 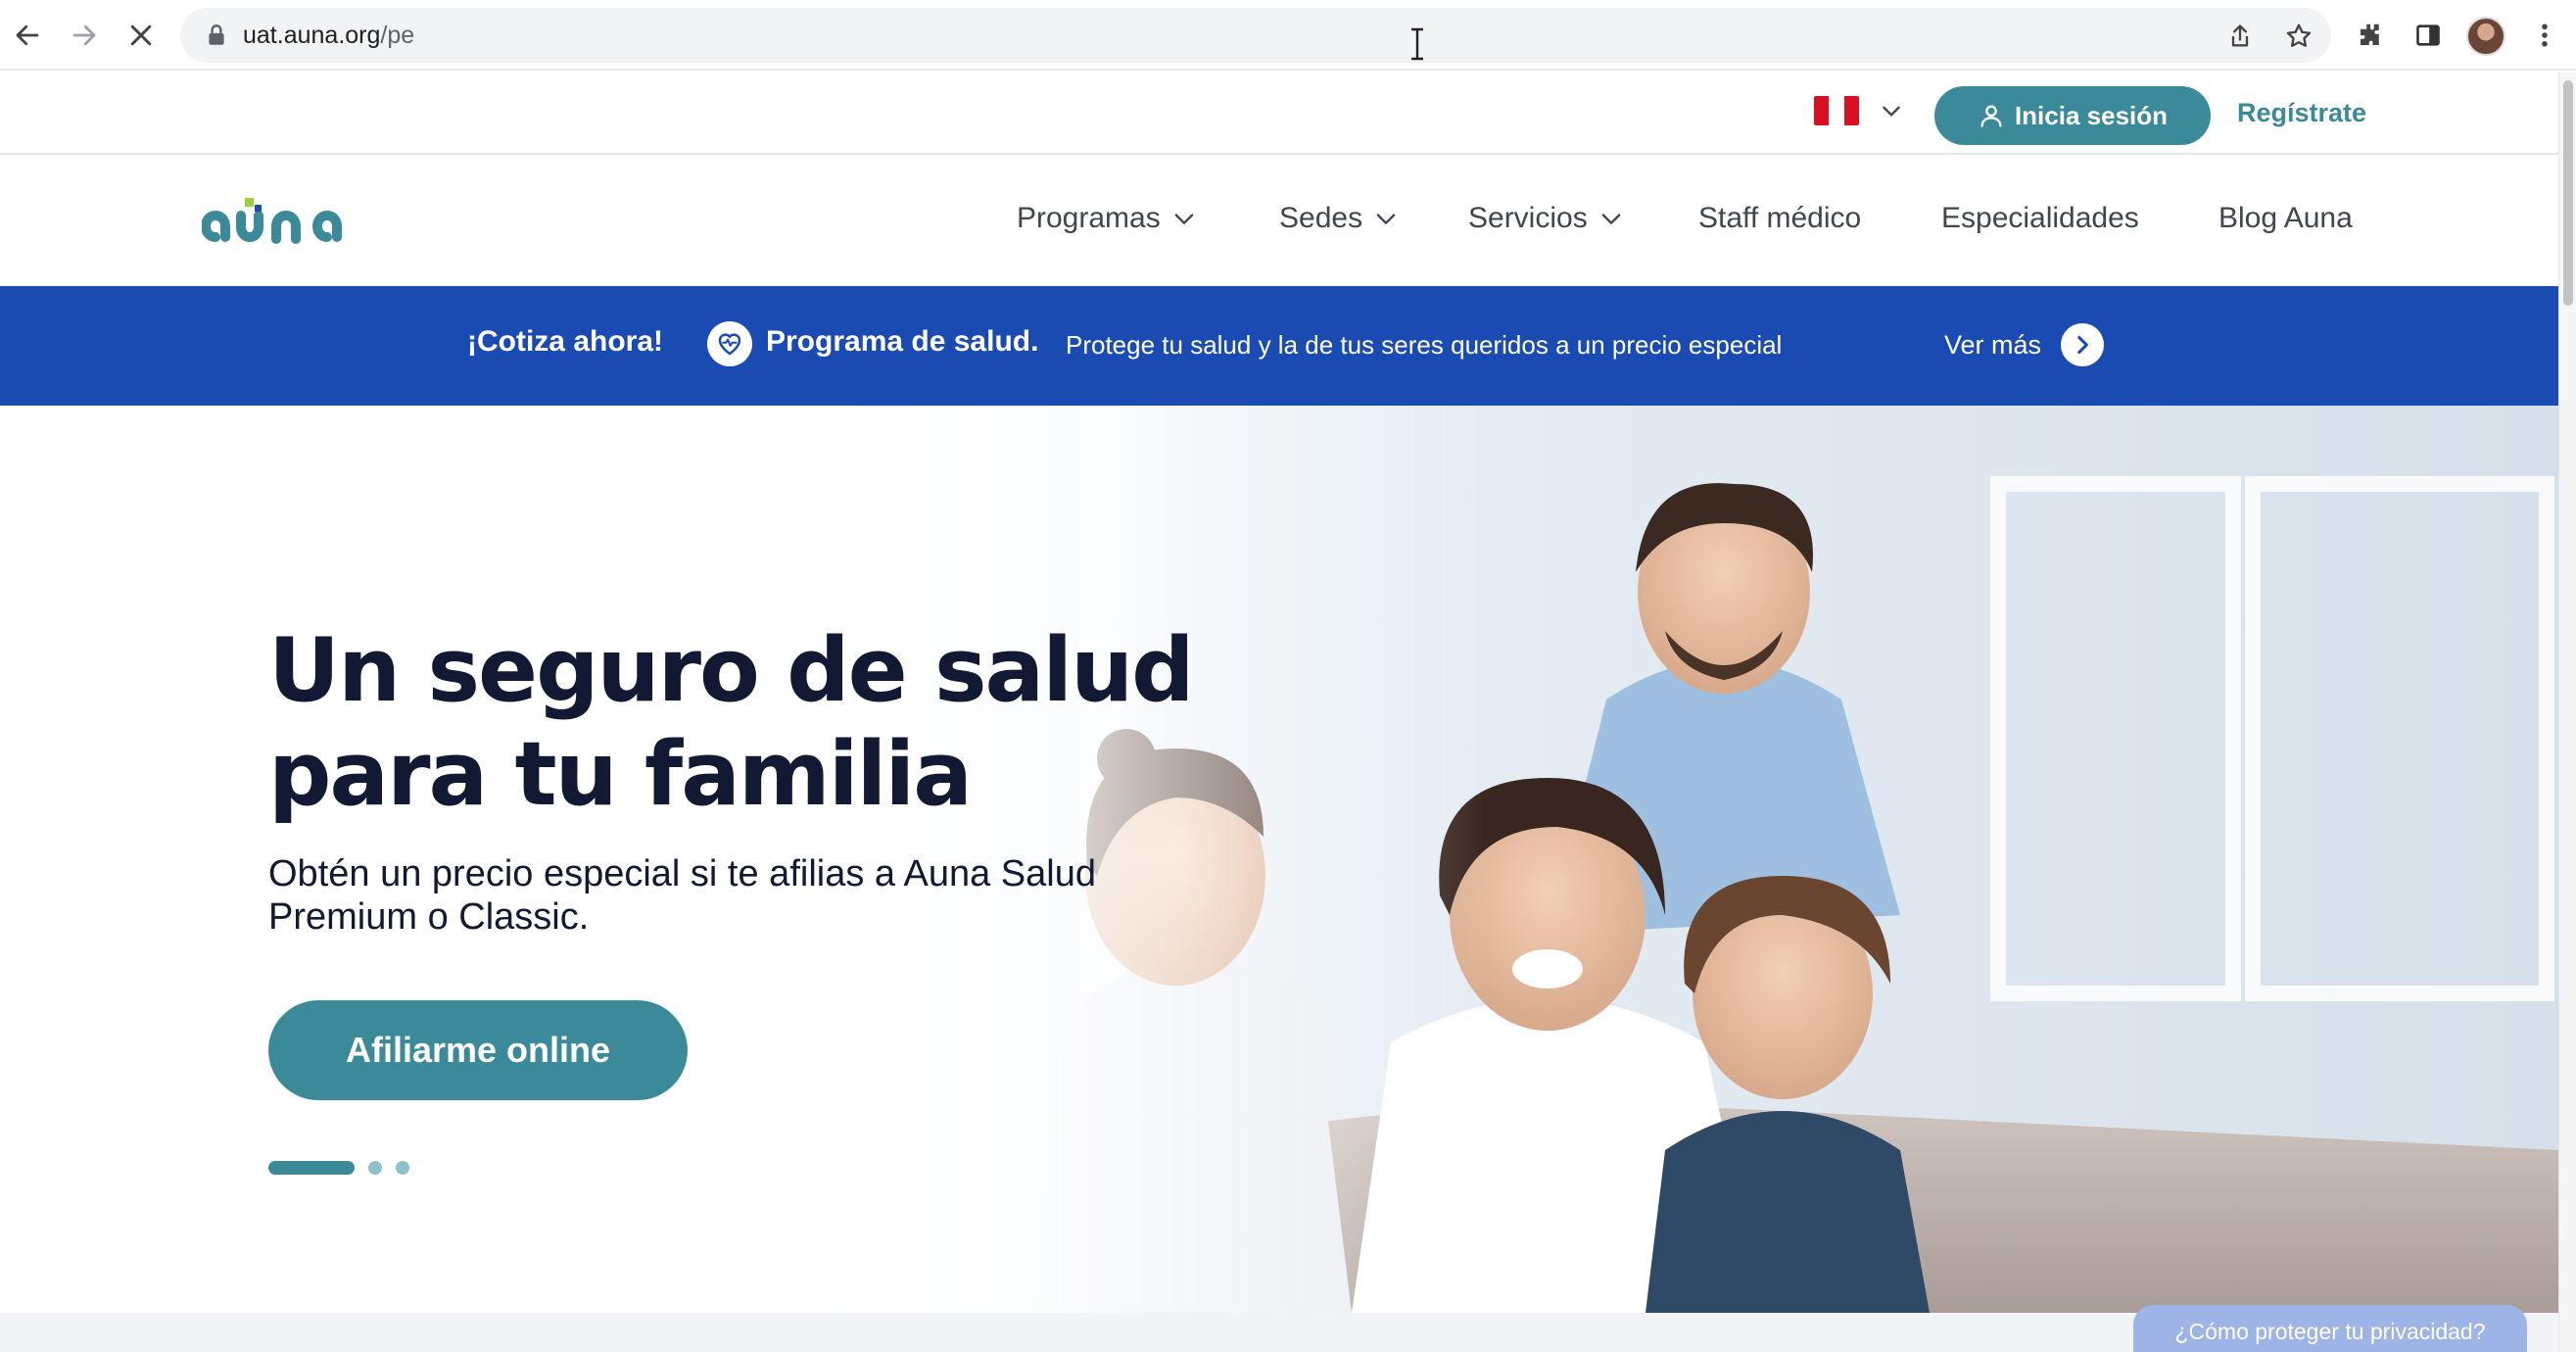 I want to click on share-icon, so click(x=2240, y=35).